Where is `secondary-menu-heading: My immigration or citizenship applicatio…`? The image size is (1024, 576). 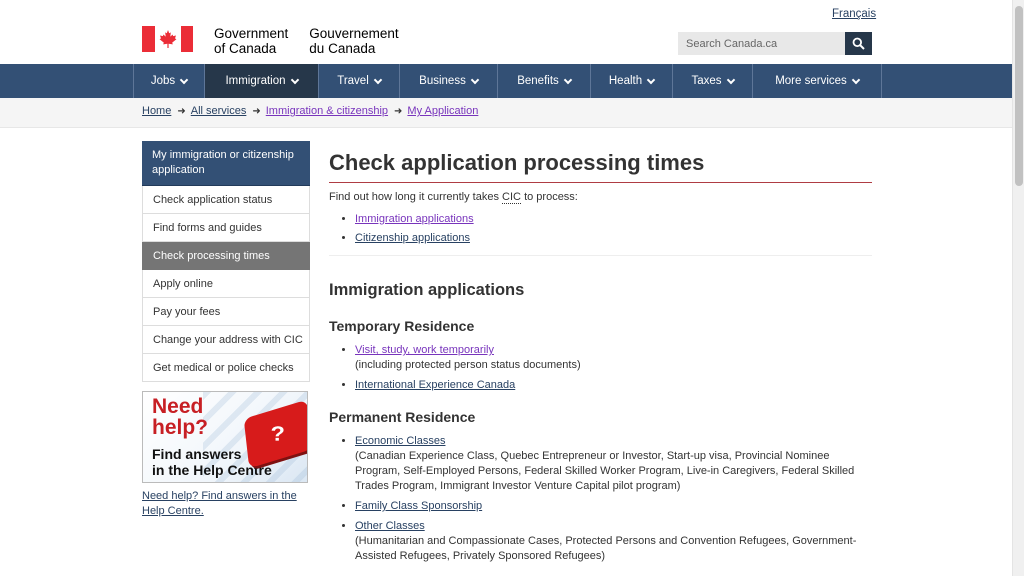 secondary-menu-heading: My immigration or citizenship applicatio… is located at coordinates (226, 163).